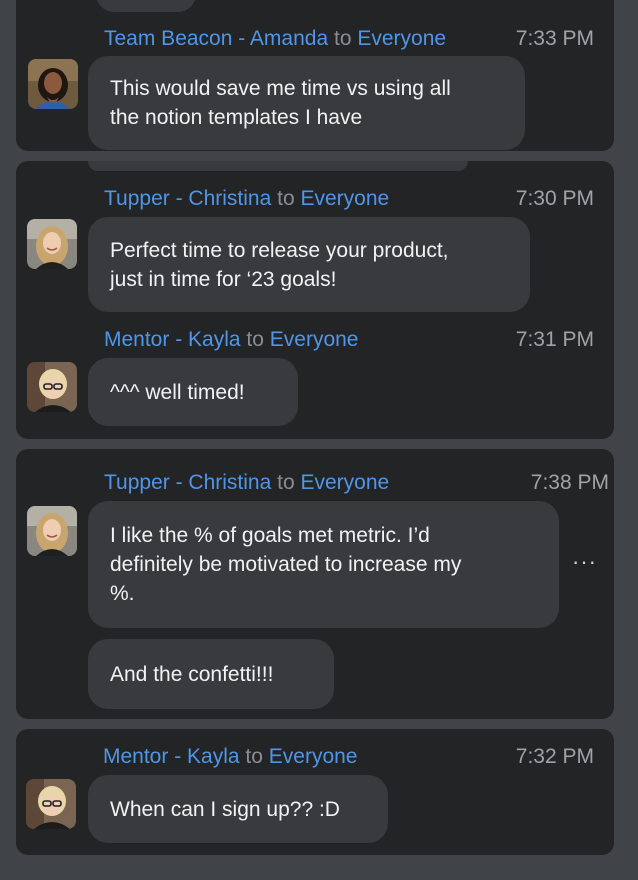 Image resolution: width=638 pixels, height=880 pixels. I want to click on message-bubble: ^^^ well timed!, so click(193, 392).